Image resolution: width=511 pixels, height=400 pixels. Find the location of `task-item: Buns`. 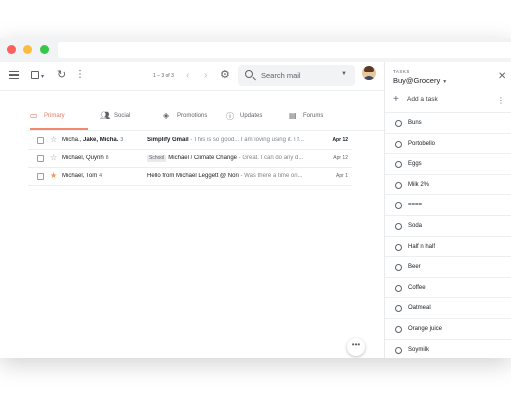

task-item: Buns is located at coordinates (448, 122).